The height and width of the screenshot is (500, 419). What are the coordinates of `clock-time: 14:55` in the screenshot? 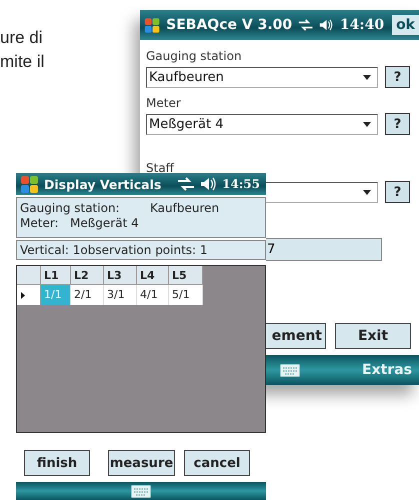 It's located at (241, 184).